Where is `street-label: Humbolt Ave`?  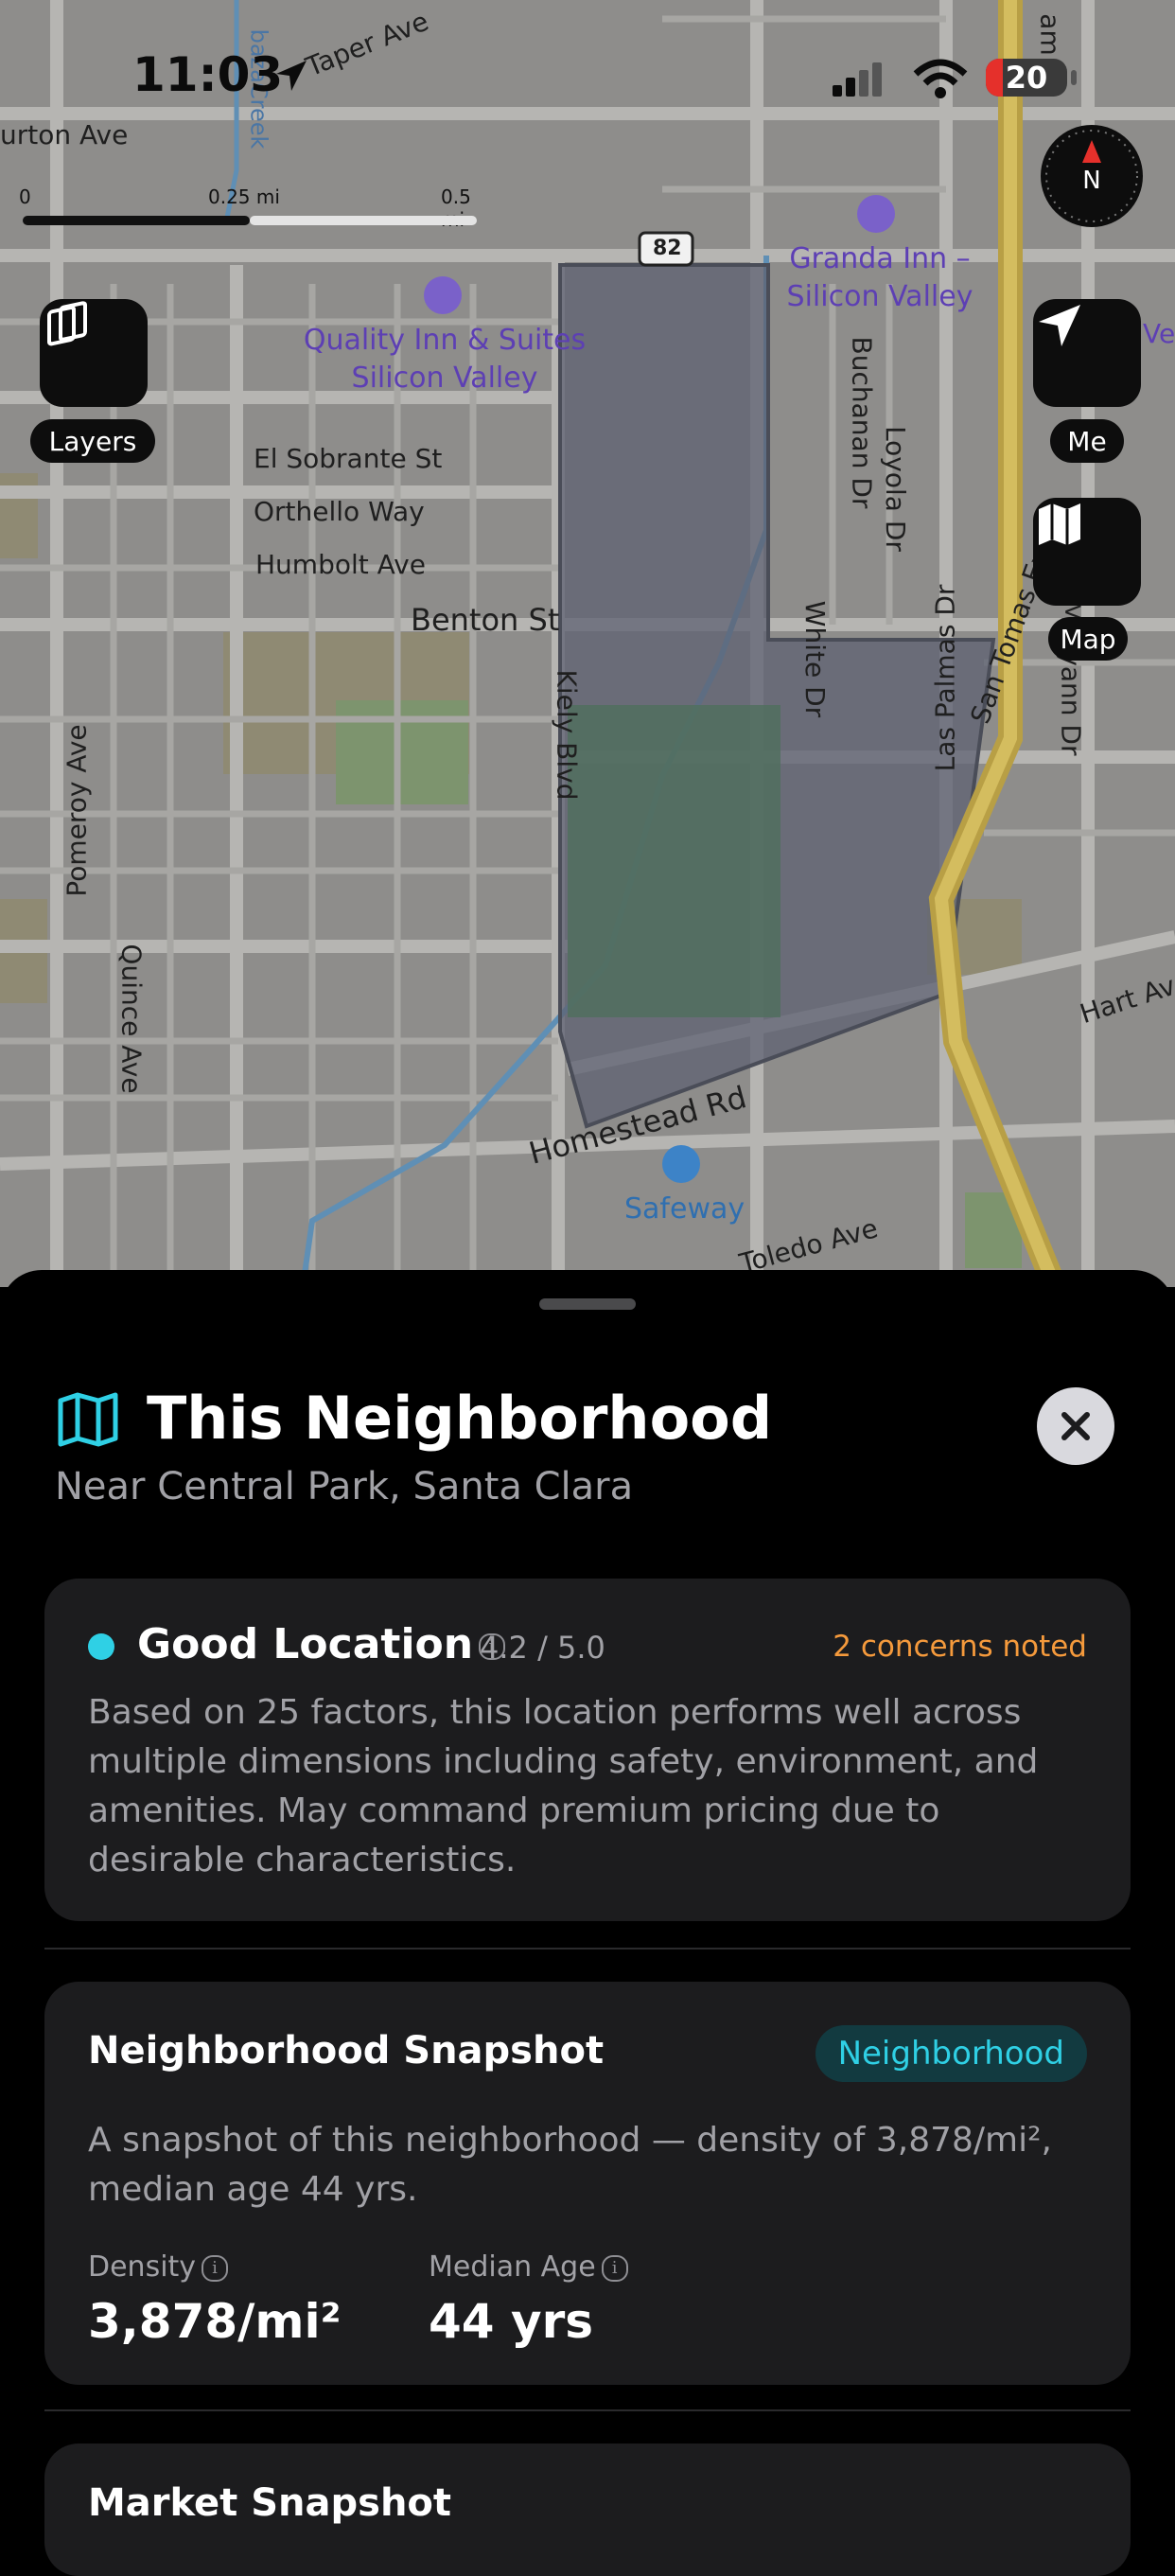 street-label: Humbolt Ave is located at coordinates (341, 564).